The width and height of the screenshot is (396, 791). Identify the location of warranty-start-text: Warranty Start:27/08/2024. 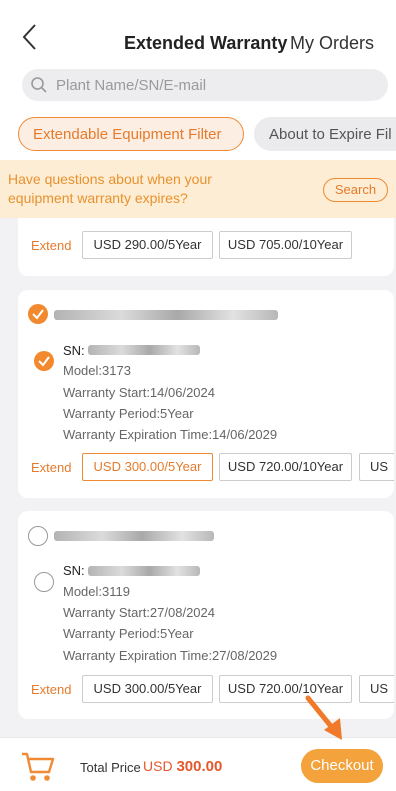
(139, 612).